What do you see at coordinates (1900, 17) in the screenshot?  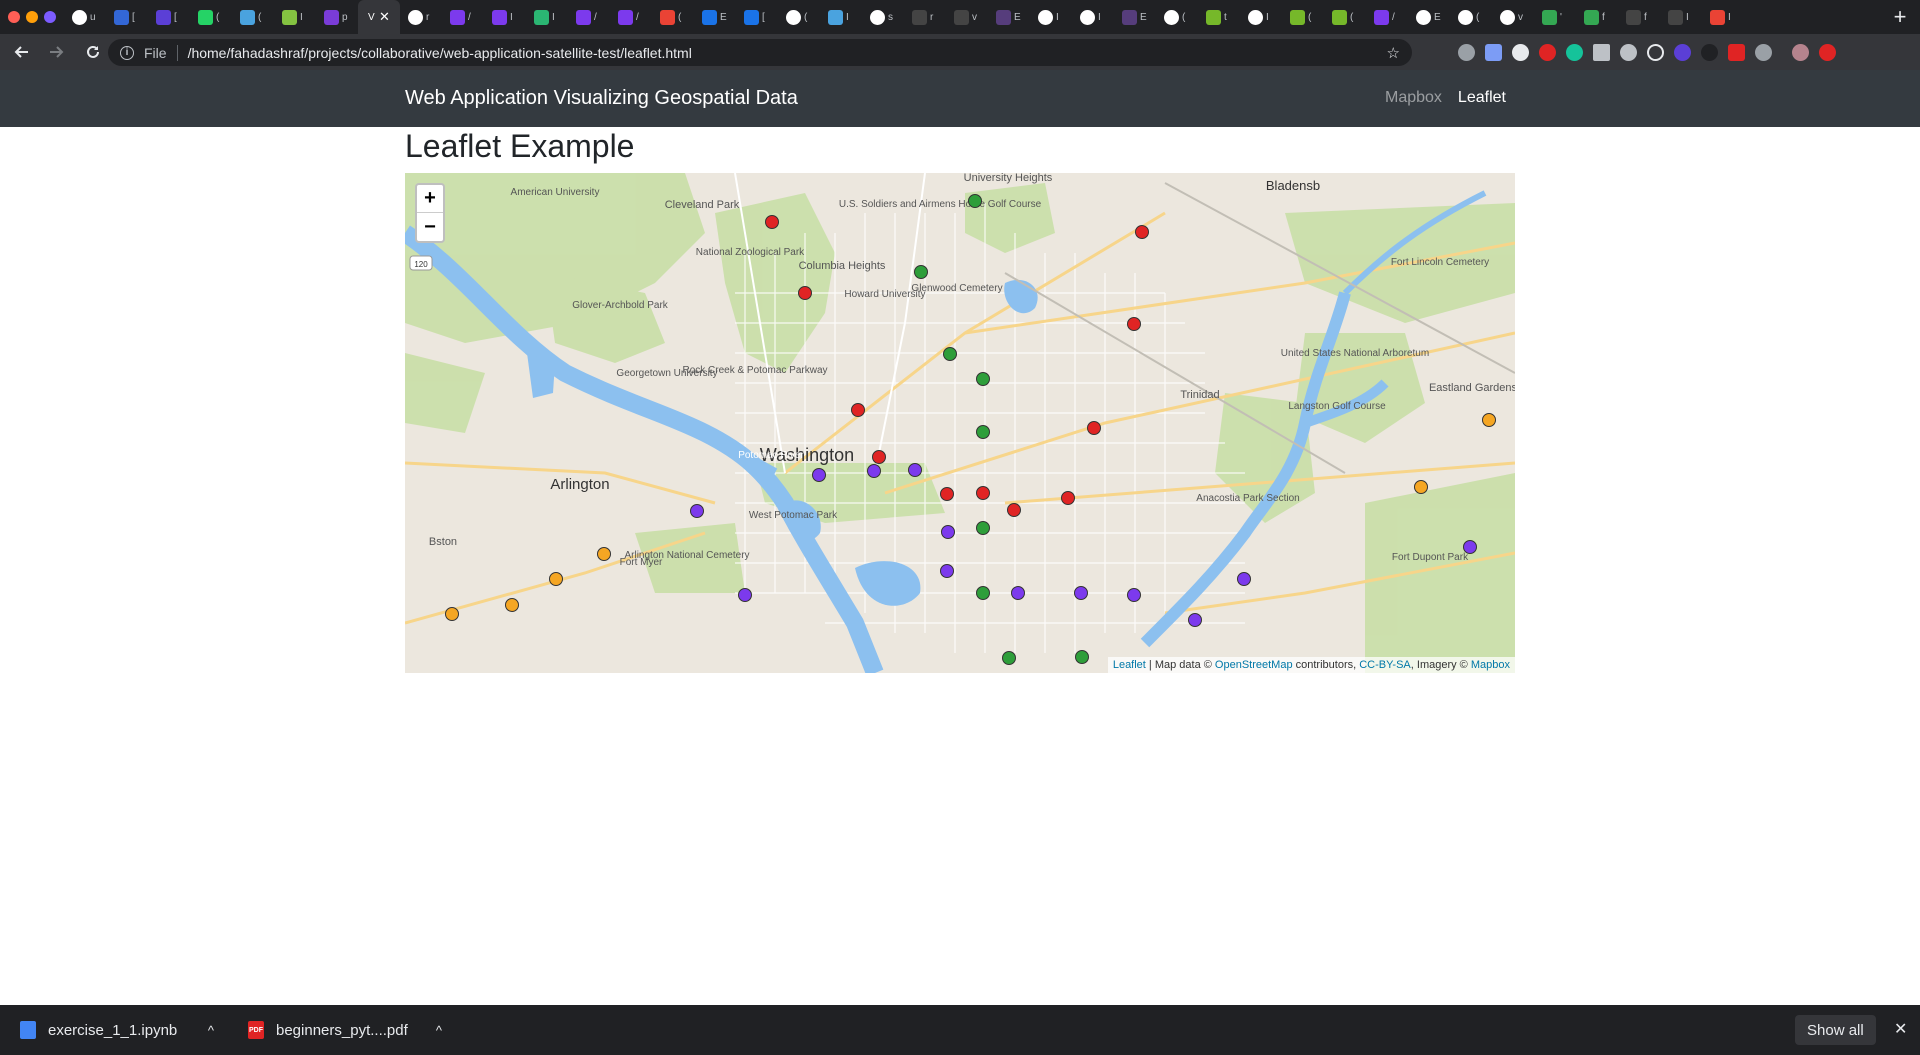 I see `new-tab-button: +` at bounding box center [1900, 17].